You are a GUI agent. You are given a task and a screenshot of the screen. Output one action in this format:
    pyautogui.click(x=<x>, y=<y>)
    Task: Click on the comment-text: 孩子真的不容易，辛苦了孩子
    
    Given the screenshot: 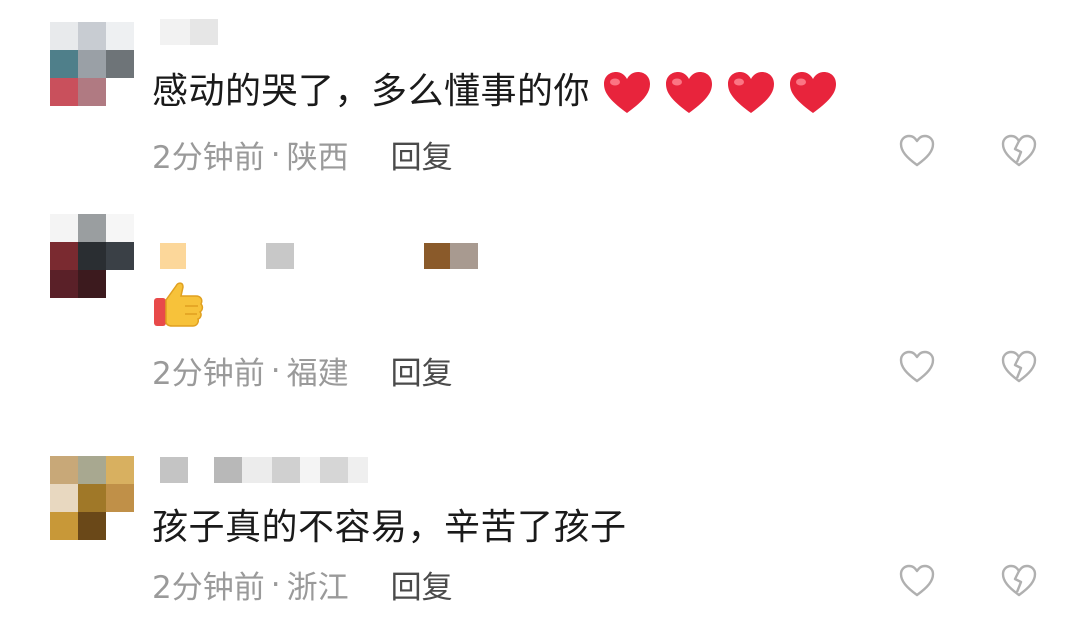 What is the action you would take?
    pyautogui.click(x=389, y=524)
    